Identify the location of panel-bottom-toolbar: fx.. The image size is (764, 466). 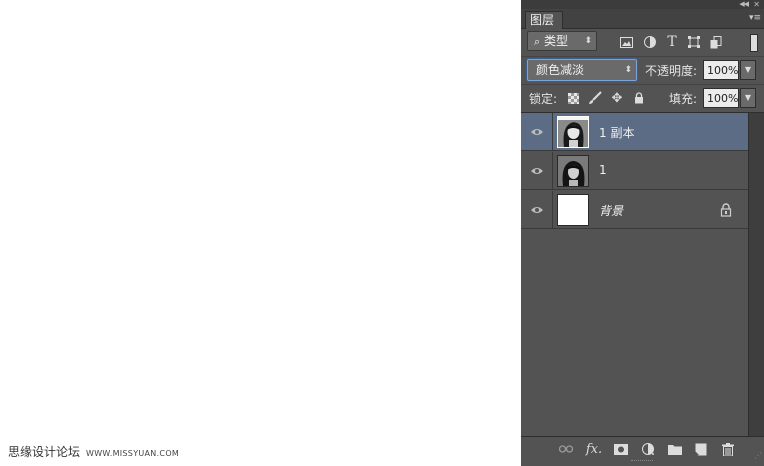
(642, 448).